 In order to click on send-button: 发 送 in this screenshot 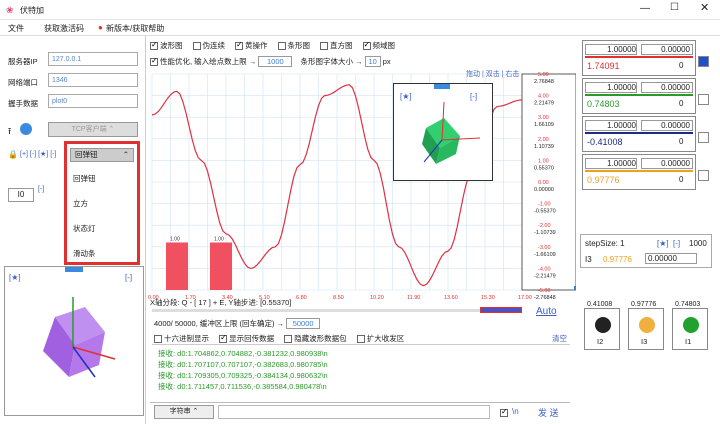, I will do `click(548, 412)`.